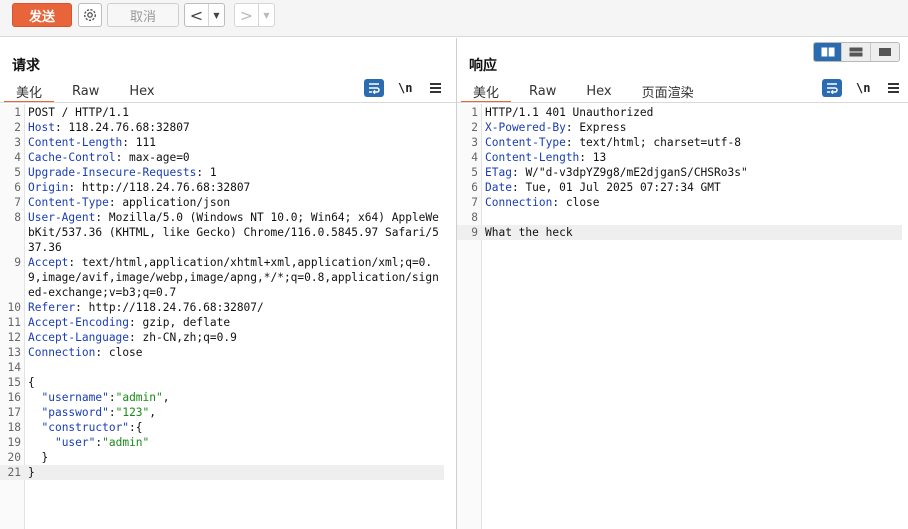 The width and height of the screenshot is (908, 529). Describe the element at coordinates (542, 91) in the screenshot. I see `response-tab-1: Raw` at that location.